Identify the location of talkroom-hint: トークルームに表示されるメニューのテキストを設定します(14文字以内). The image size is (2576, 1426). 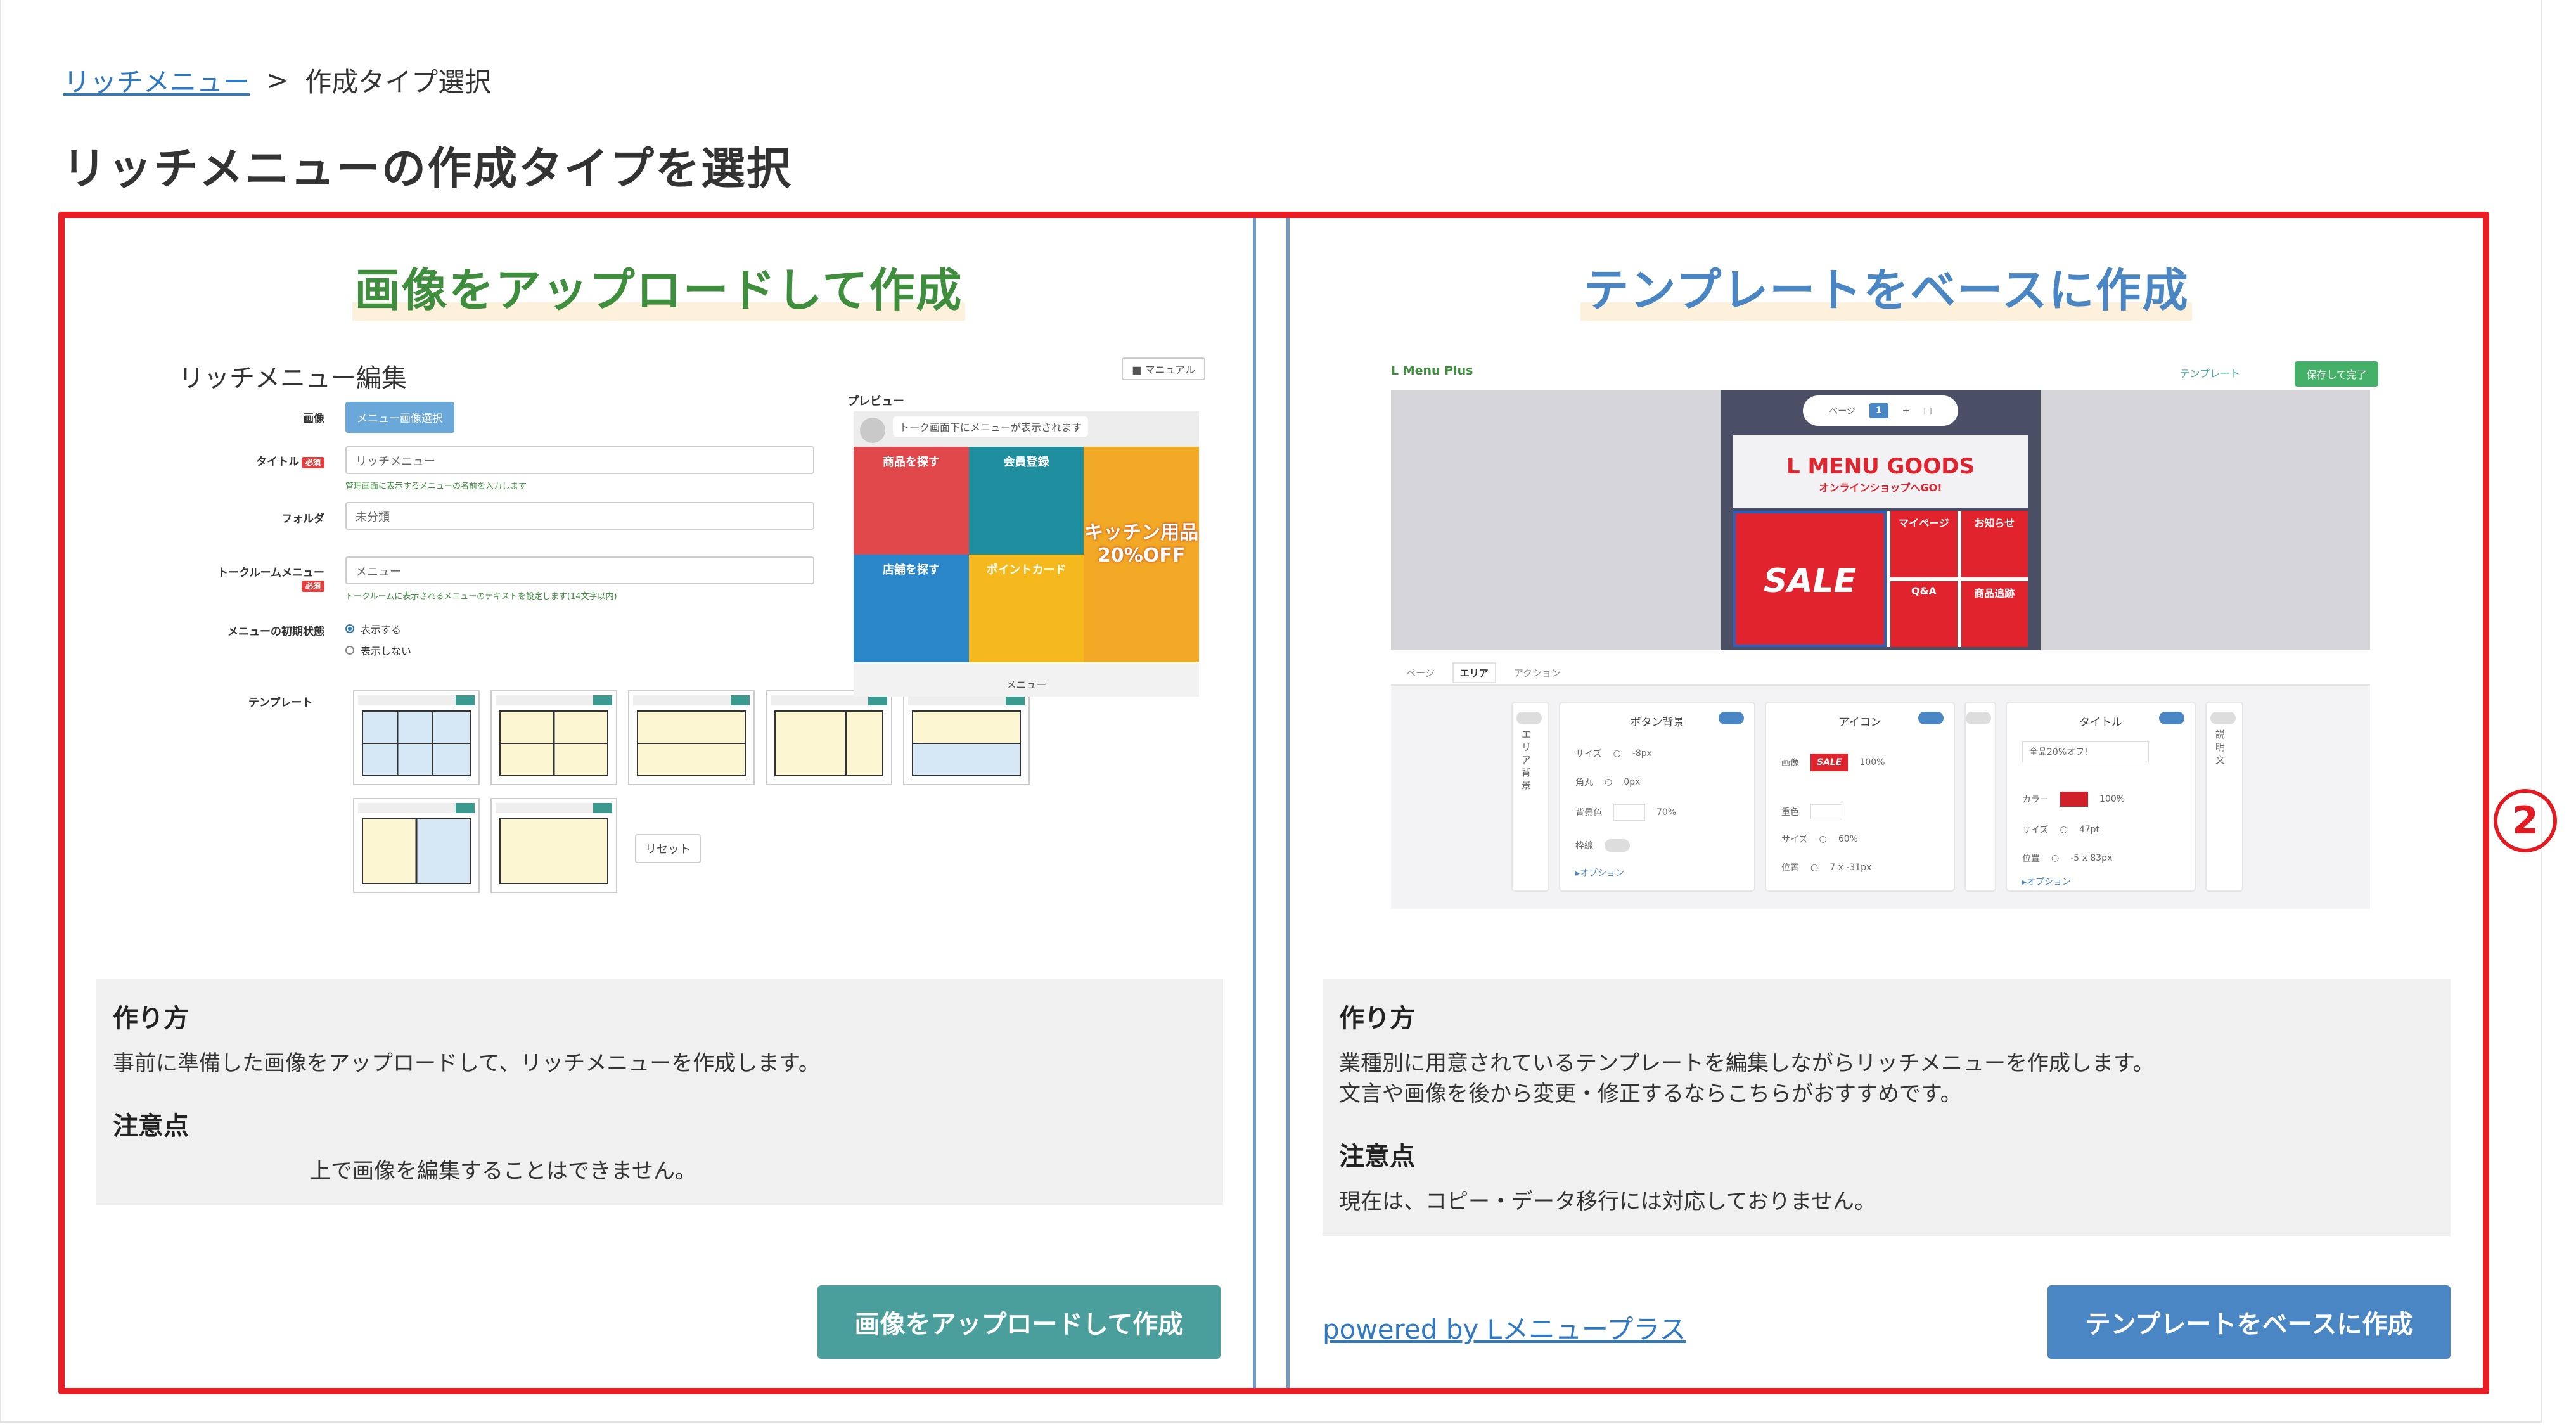
(481, 597).